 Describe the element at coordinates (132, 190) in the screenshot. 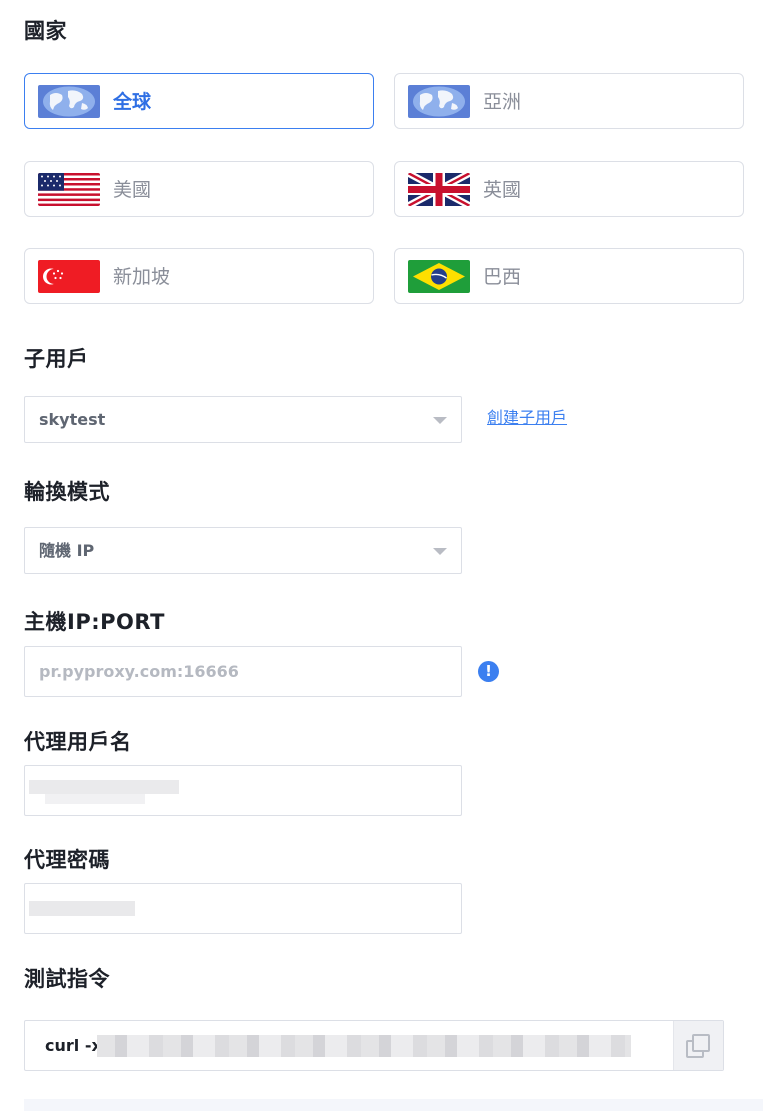

I see `country-label: 美國` at that location.